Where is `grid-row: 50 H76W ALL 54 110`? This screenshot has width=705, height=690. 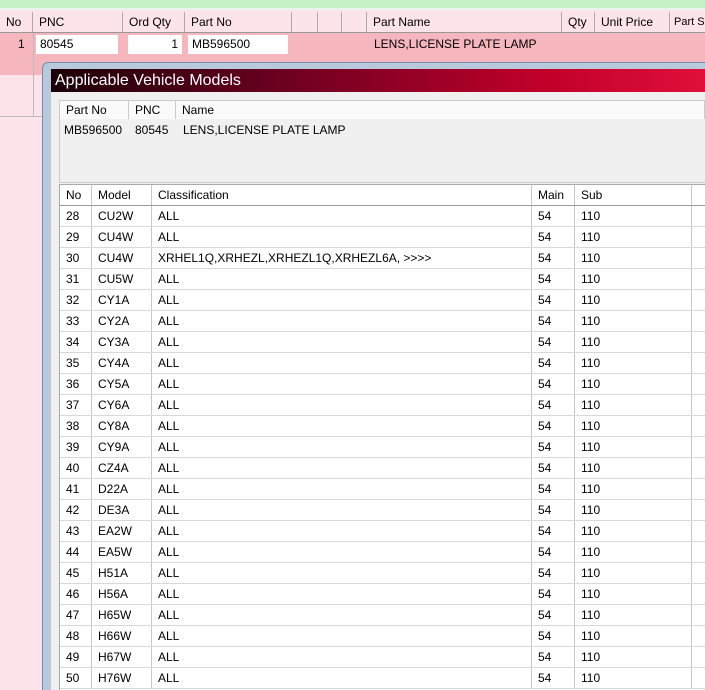
grid-row: 50 H76W ALL 54 110 is located at coordinates (382, 678).